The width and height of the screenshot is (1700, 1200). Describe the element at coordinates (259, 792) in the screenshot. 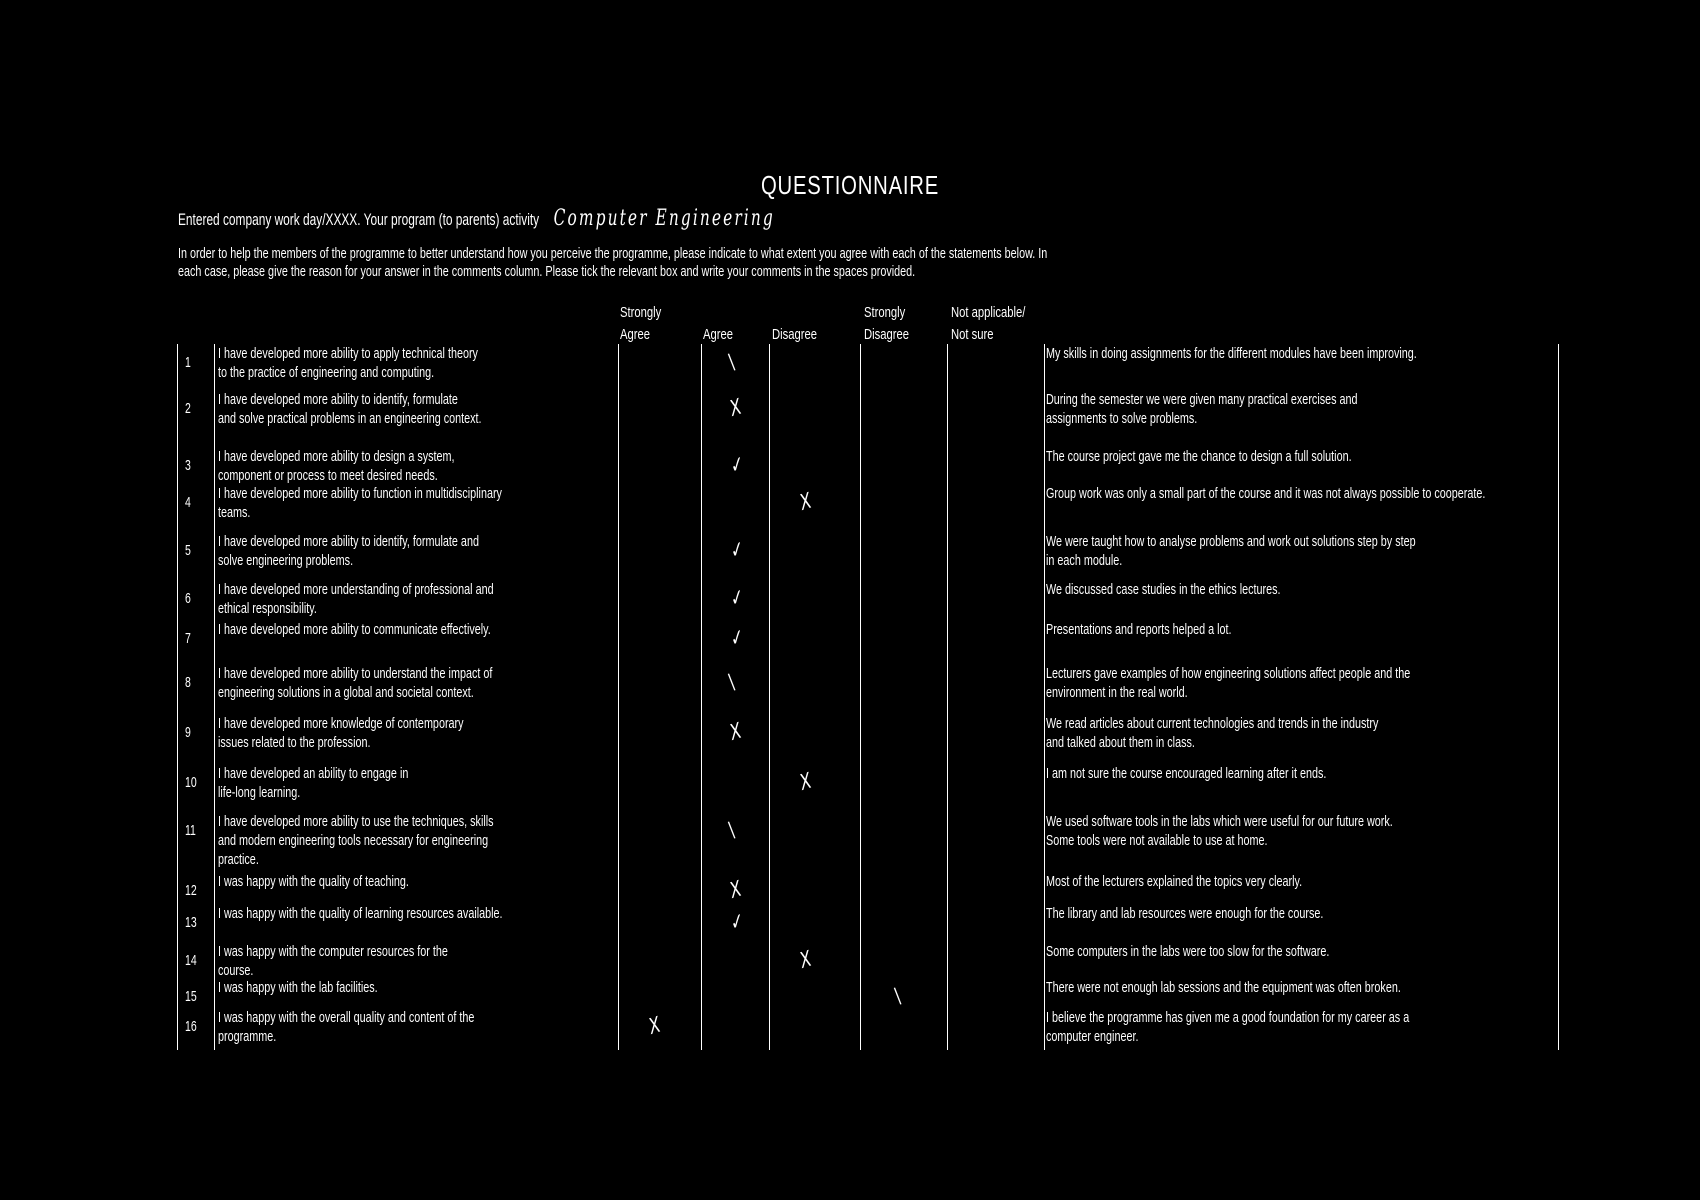

I see `statement-line: life-long learning.` at that location.